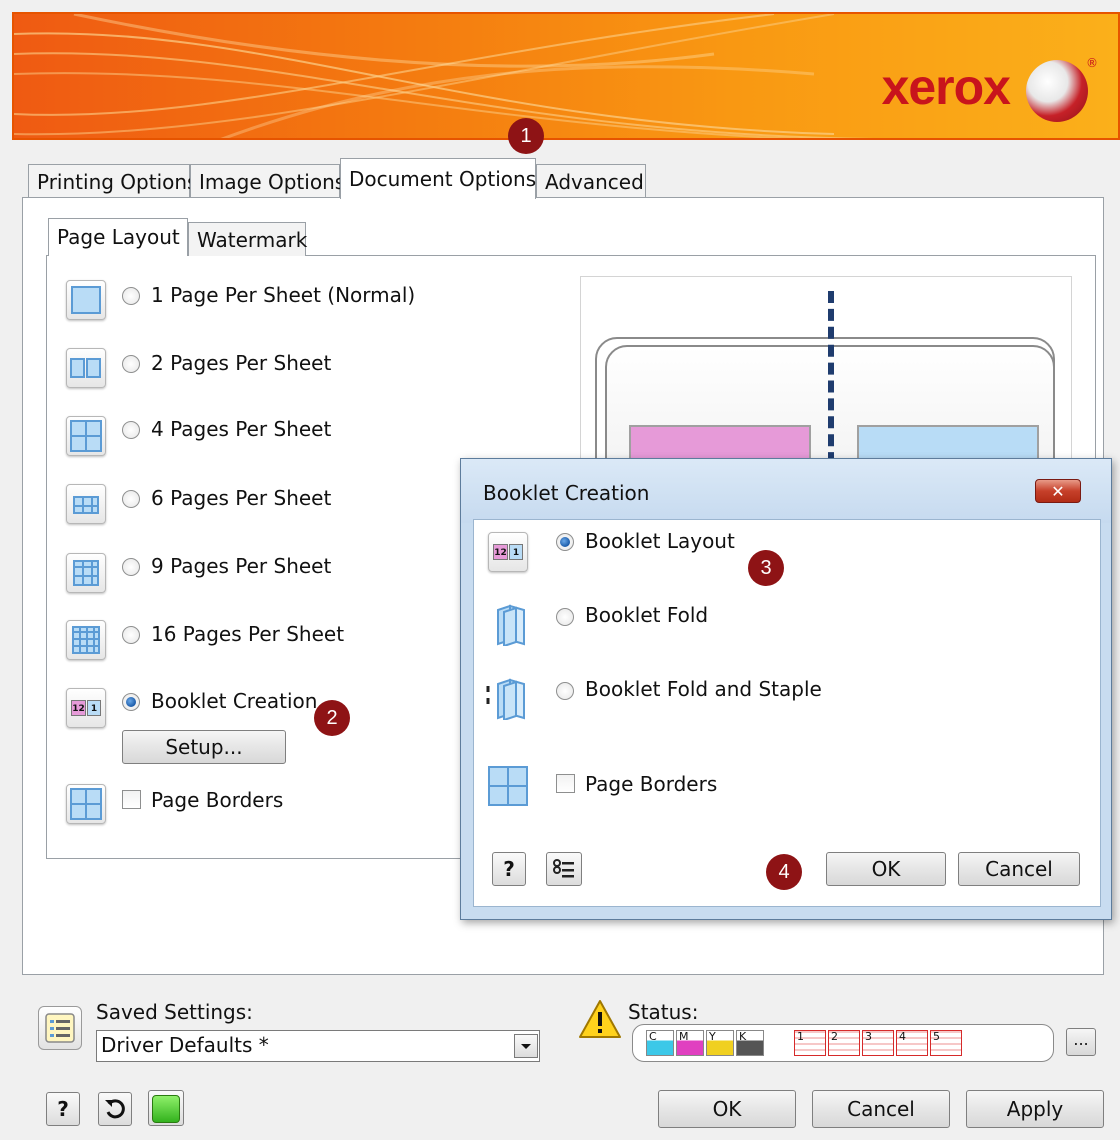  I want to click on saved-settings-label: Saved Settings:, so click(174, 1012).